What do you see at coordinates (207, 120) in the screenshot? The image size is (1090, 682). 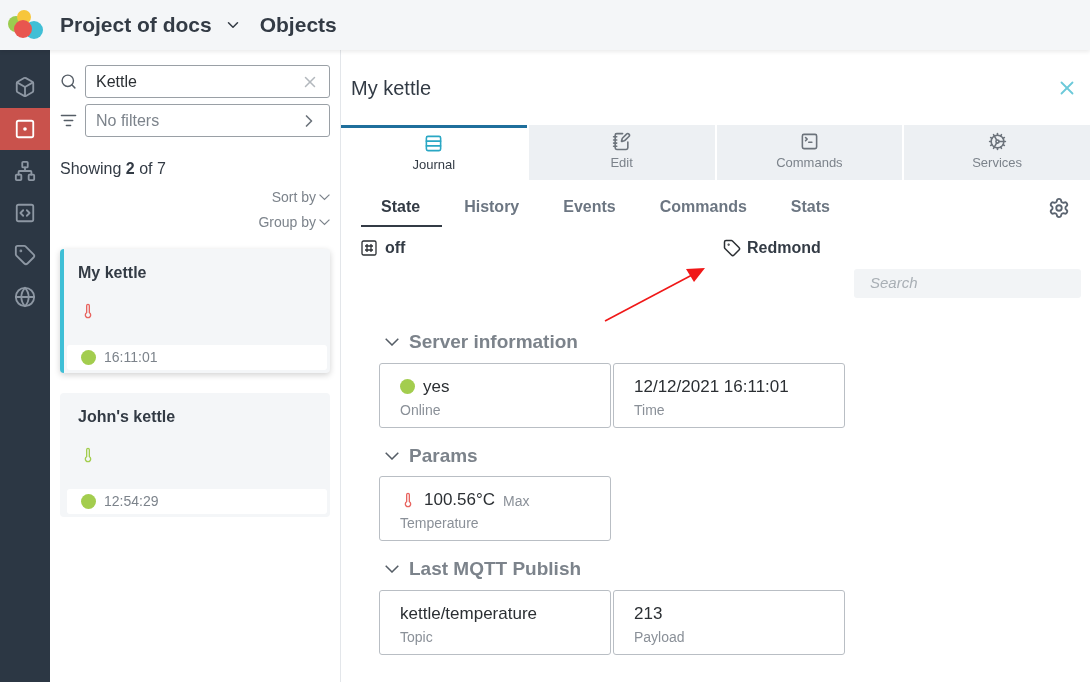 I see `filter-field: No filters` at bounding box center [207, 120].